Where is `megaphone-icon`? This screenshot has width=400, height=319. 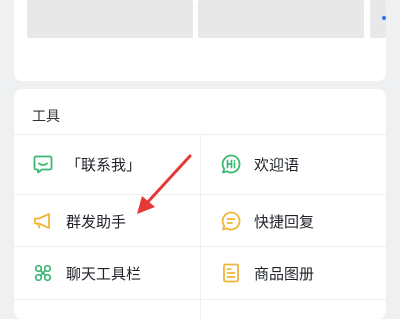 megaphone-icon is located at coordinates (43, 221).